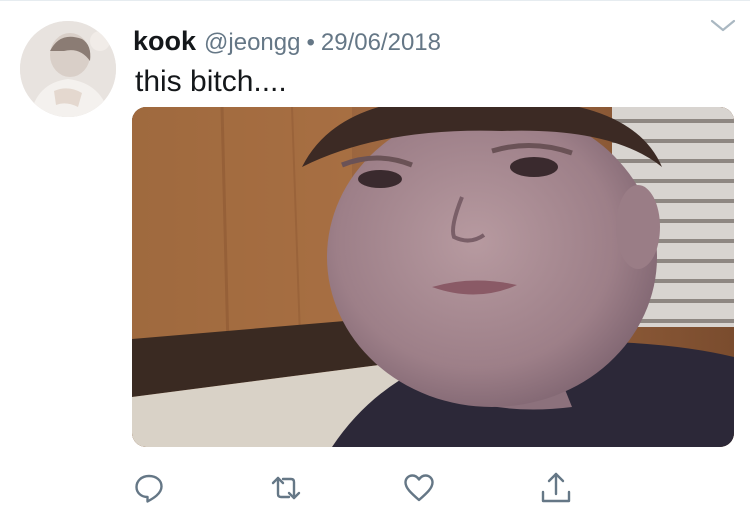 The image size is (750, 517). Describe the element at coordinates (68, 69) in the screenshot. I see `avatar` at that location.